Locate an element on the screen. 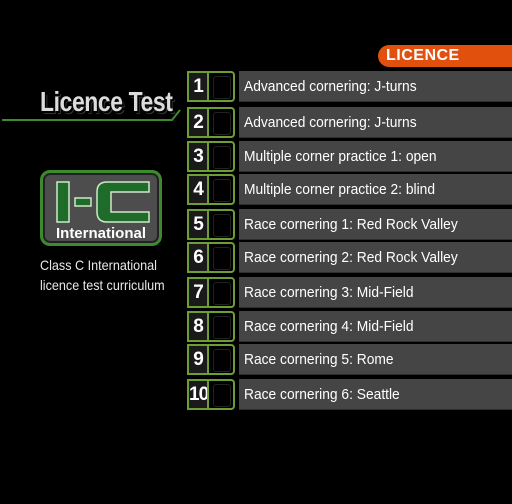 This screenshot has height=504, width=512. test-row: 7 Race cornering 3: Mid-Field is located at coordinates (349, 292).